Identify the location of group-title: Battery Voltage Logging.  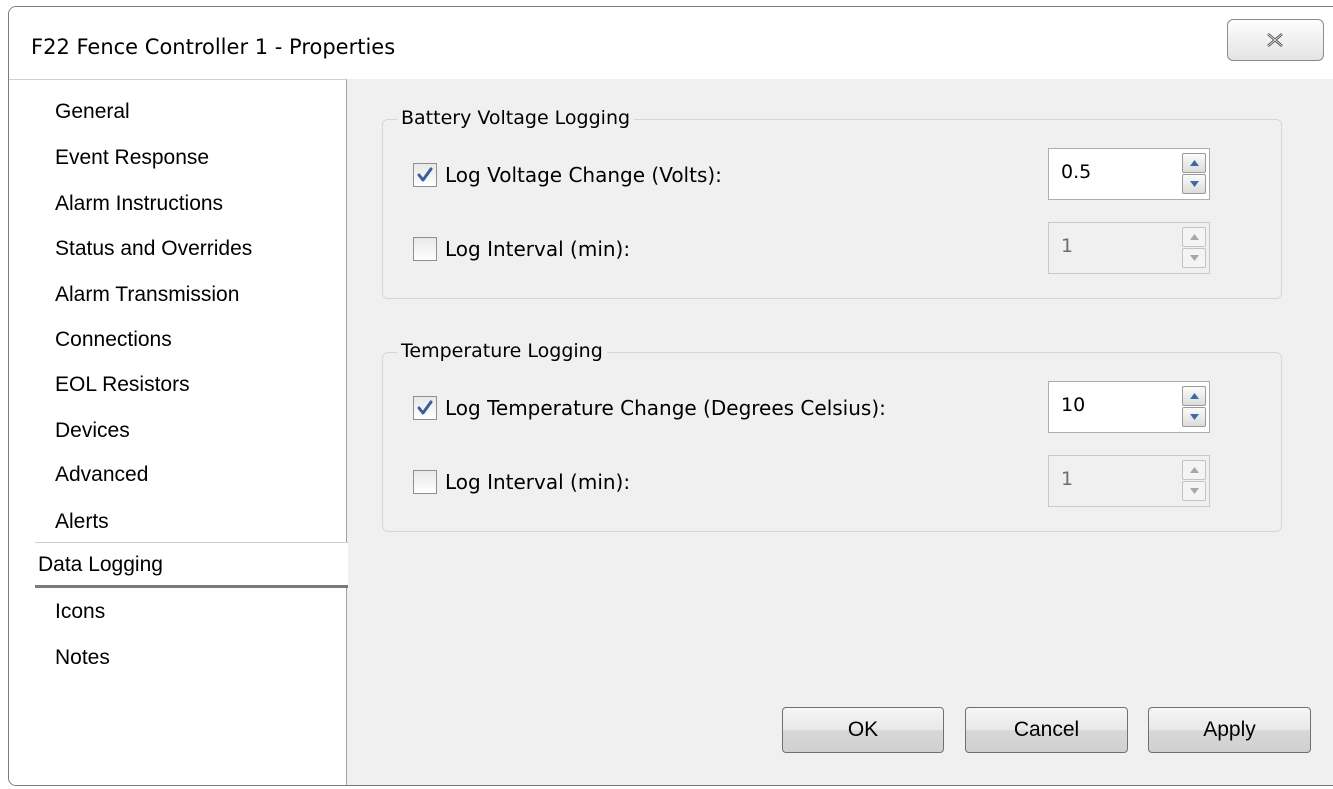
(516, 118).